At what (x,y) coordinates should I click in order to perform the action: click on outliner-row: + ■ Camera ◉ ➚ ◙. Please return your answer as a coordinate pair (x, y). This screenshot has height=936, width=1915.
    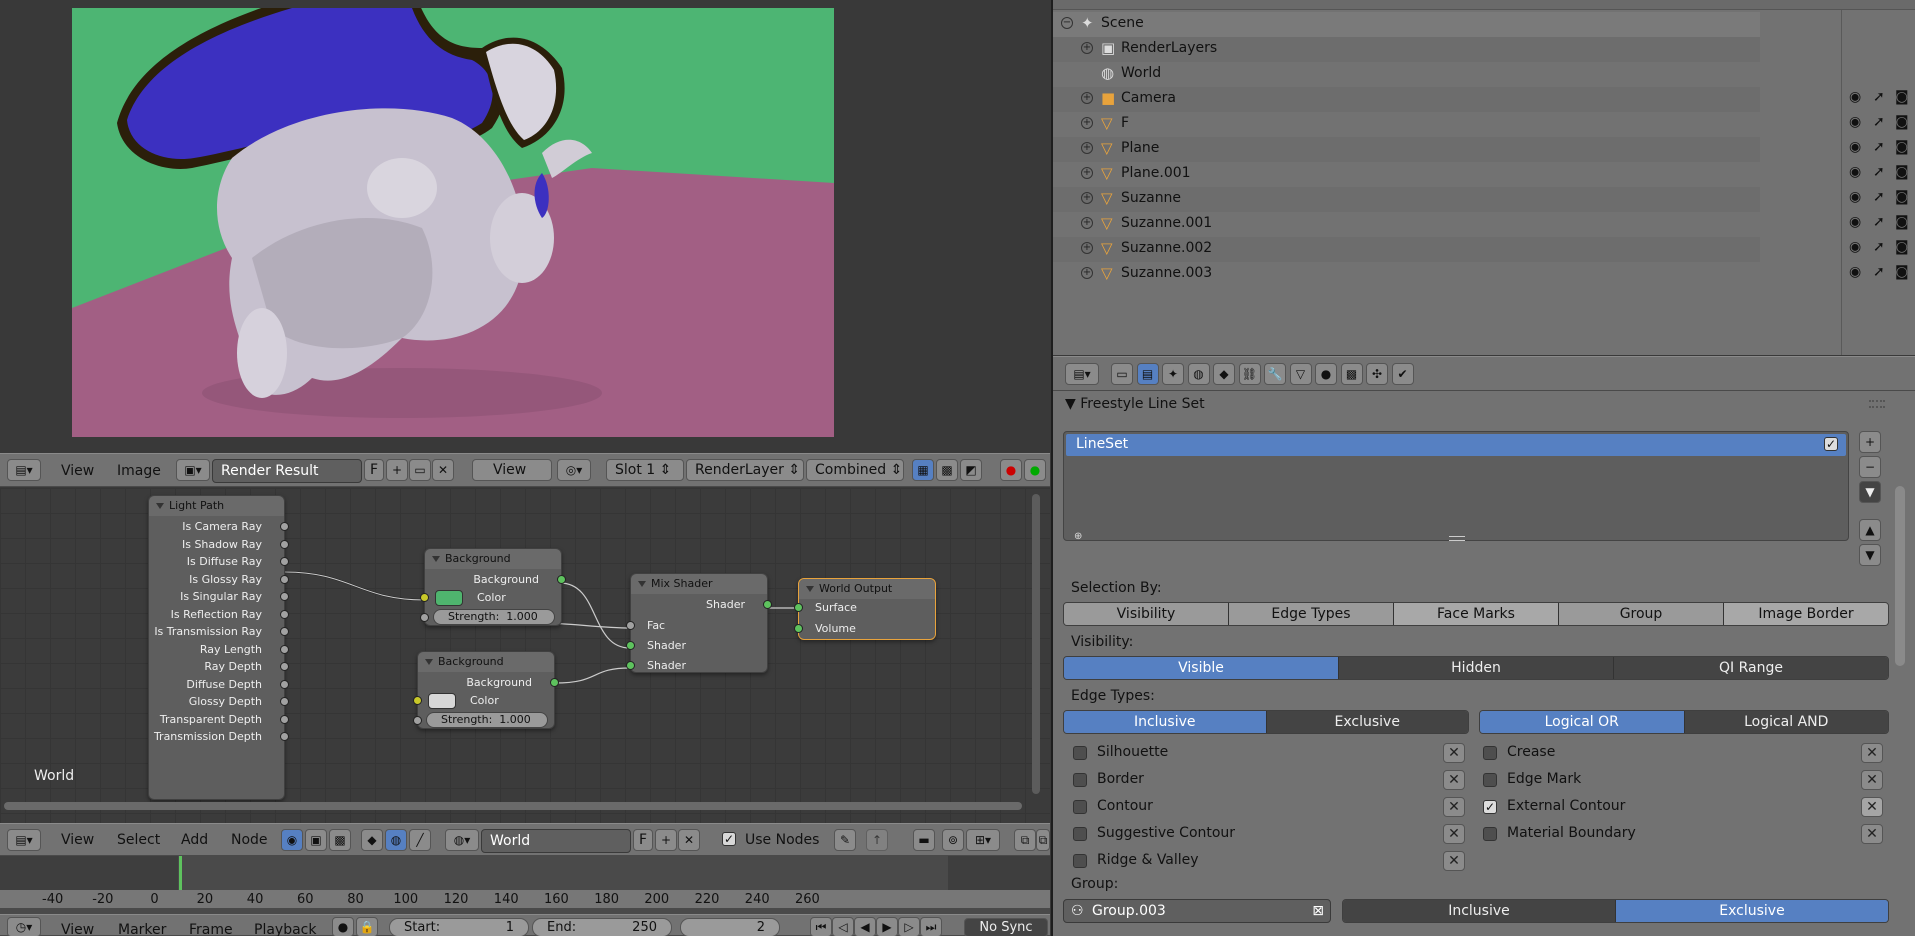
    Looking at the image, I should click on (1481, 99).